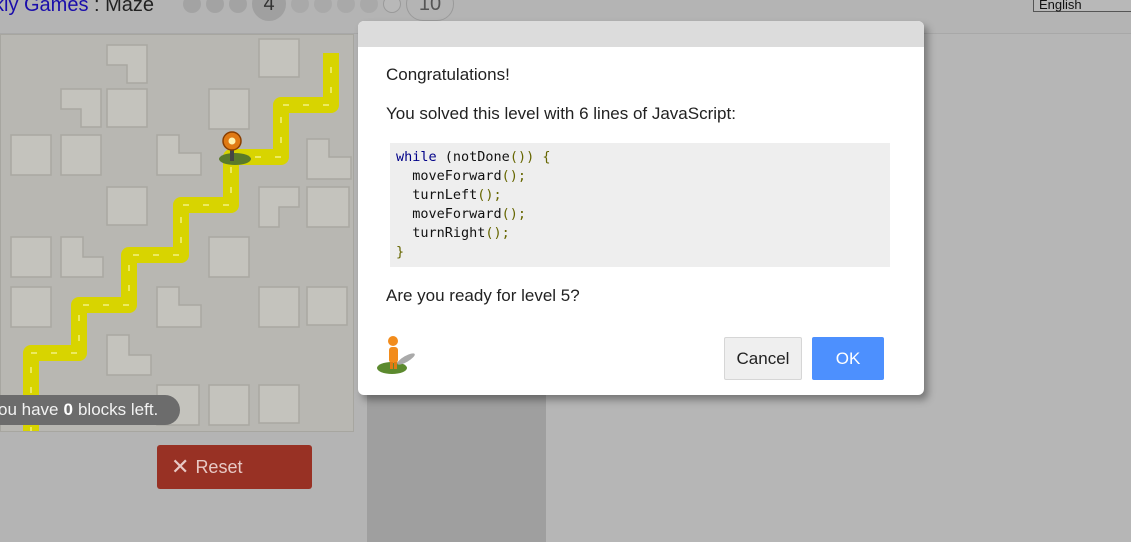 This screenshot has width=1131, height=542. I want to click on finish-marker-icon, so click(235, 148).